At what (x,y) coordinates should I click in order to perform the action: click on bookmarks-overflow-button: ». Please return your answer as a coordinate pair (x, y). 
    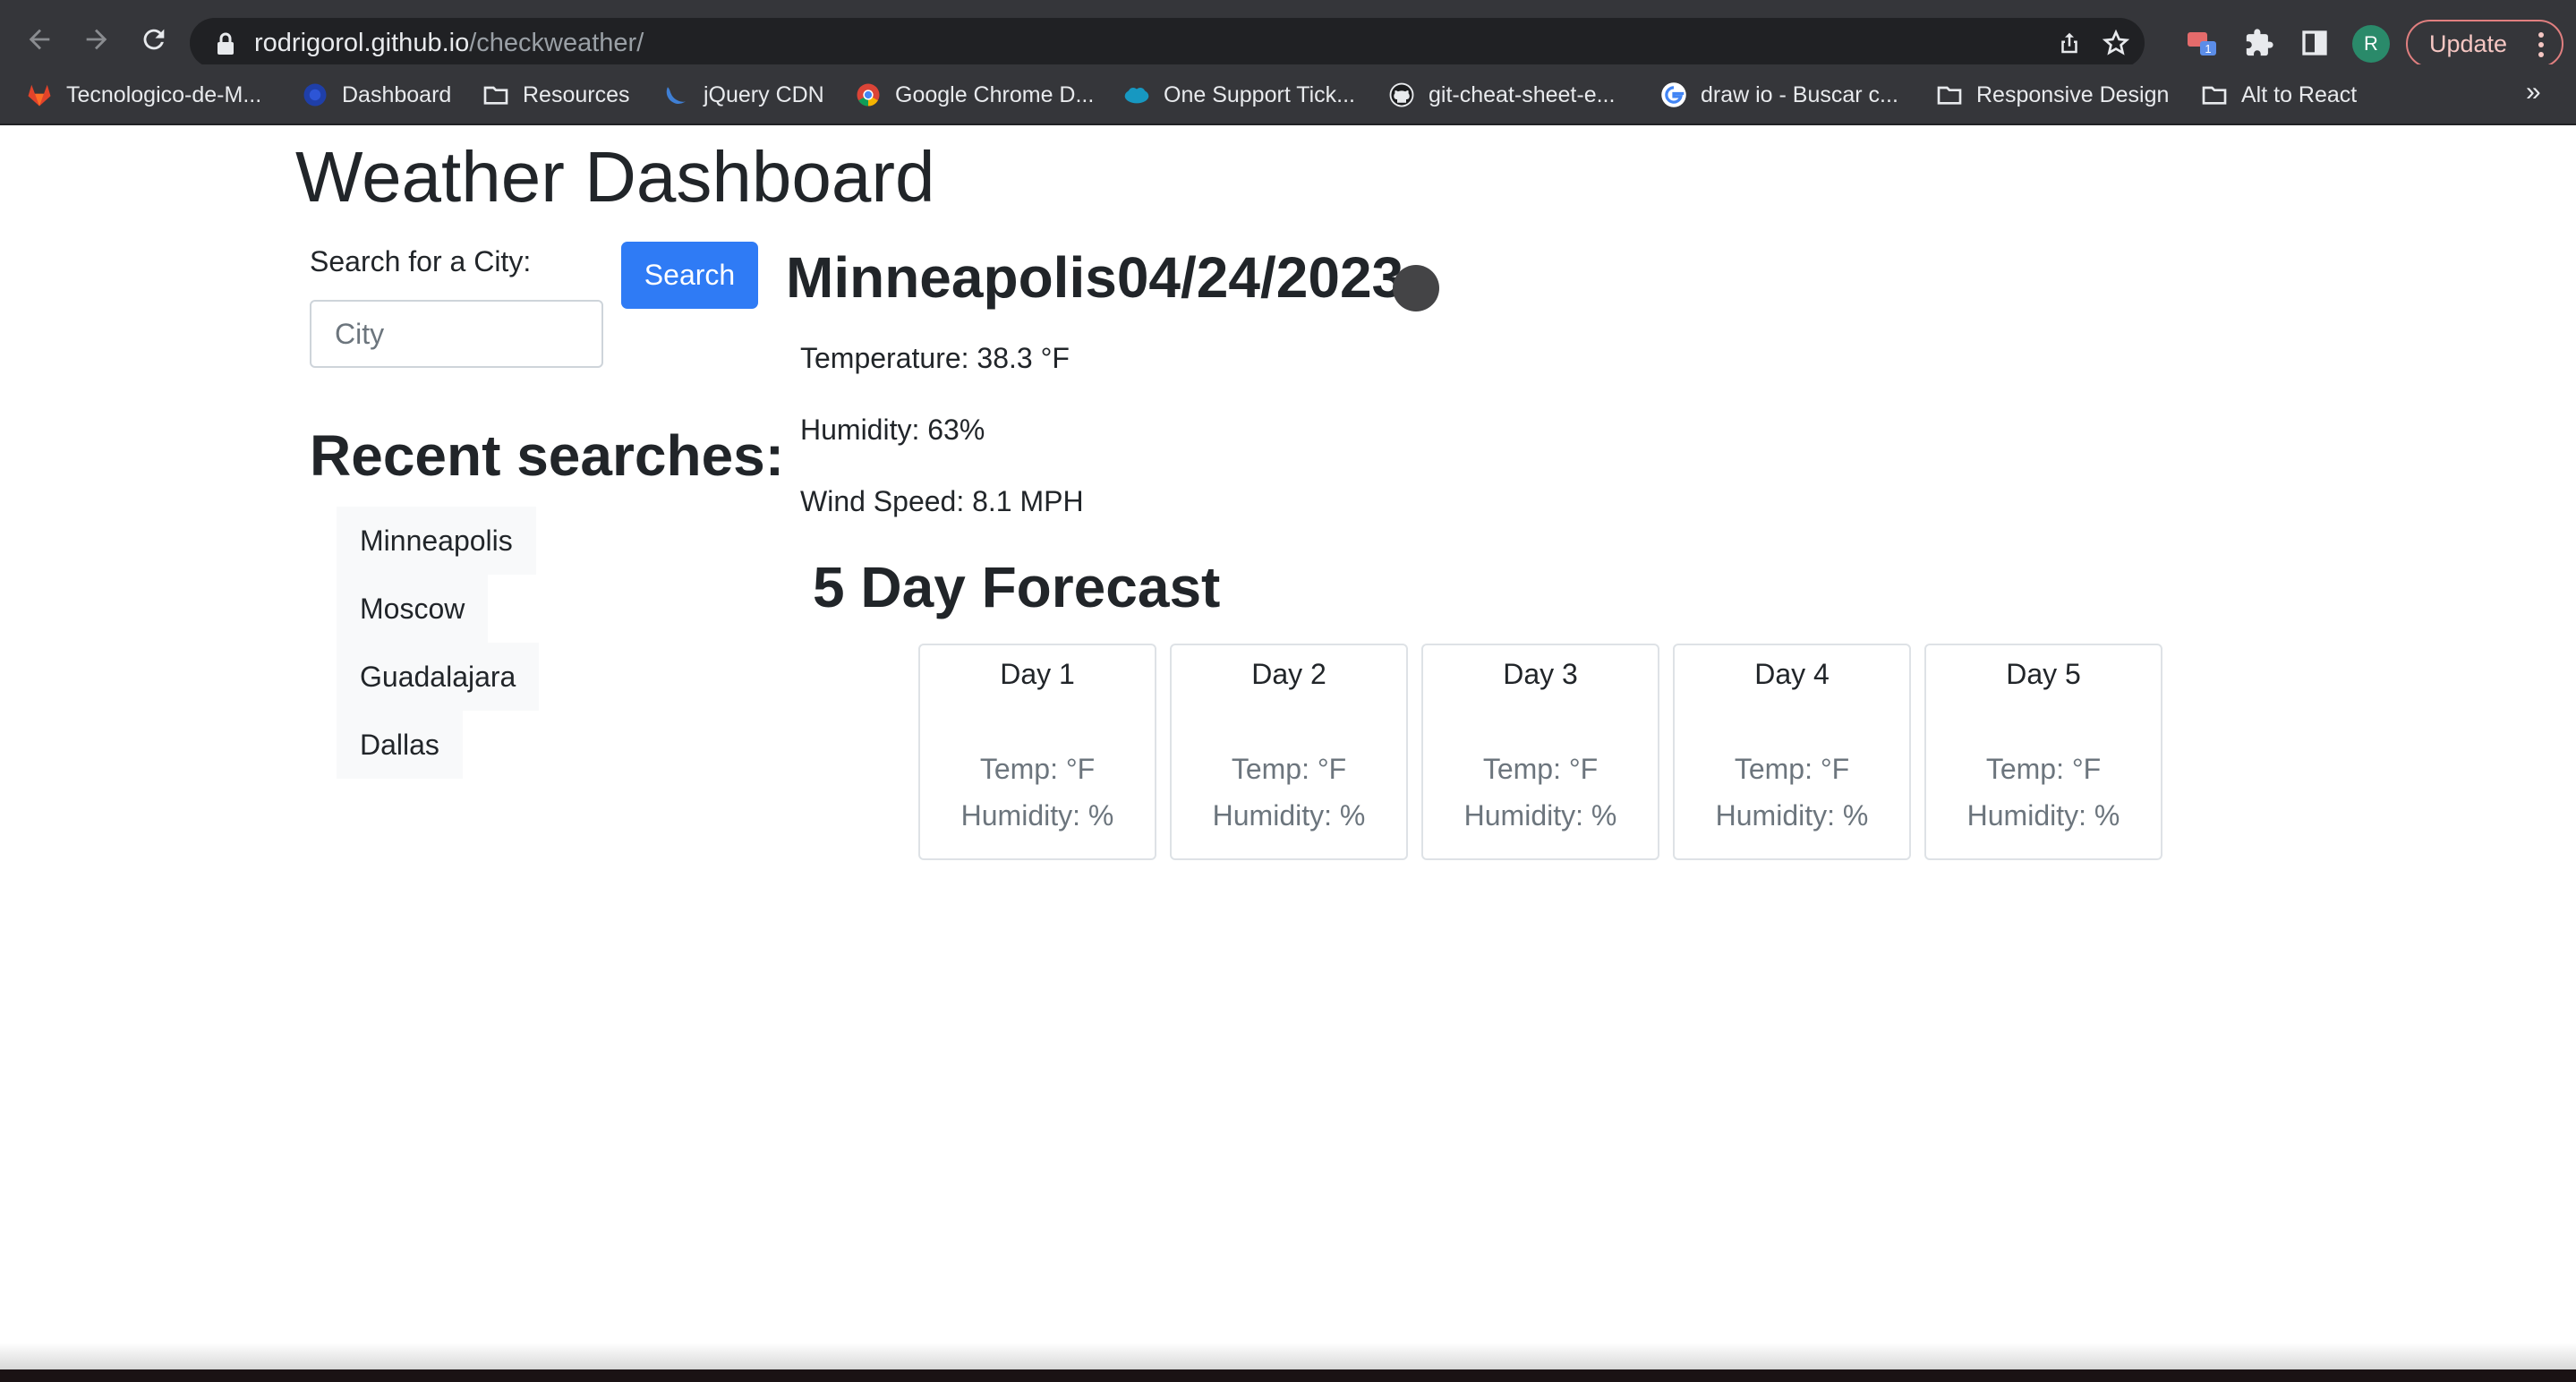
    Looking at the image, I should click on (2533, 92).